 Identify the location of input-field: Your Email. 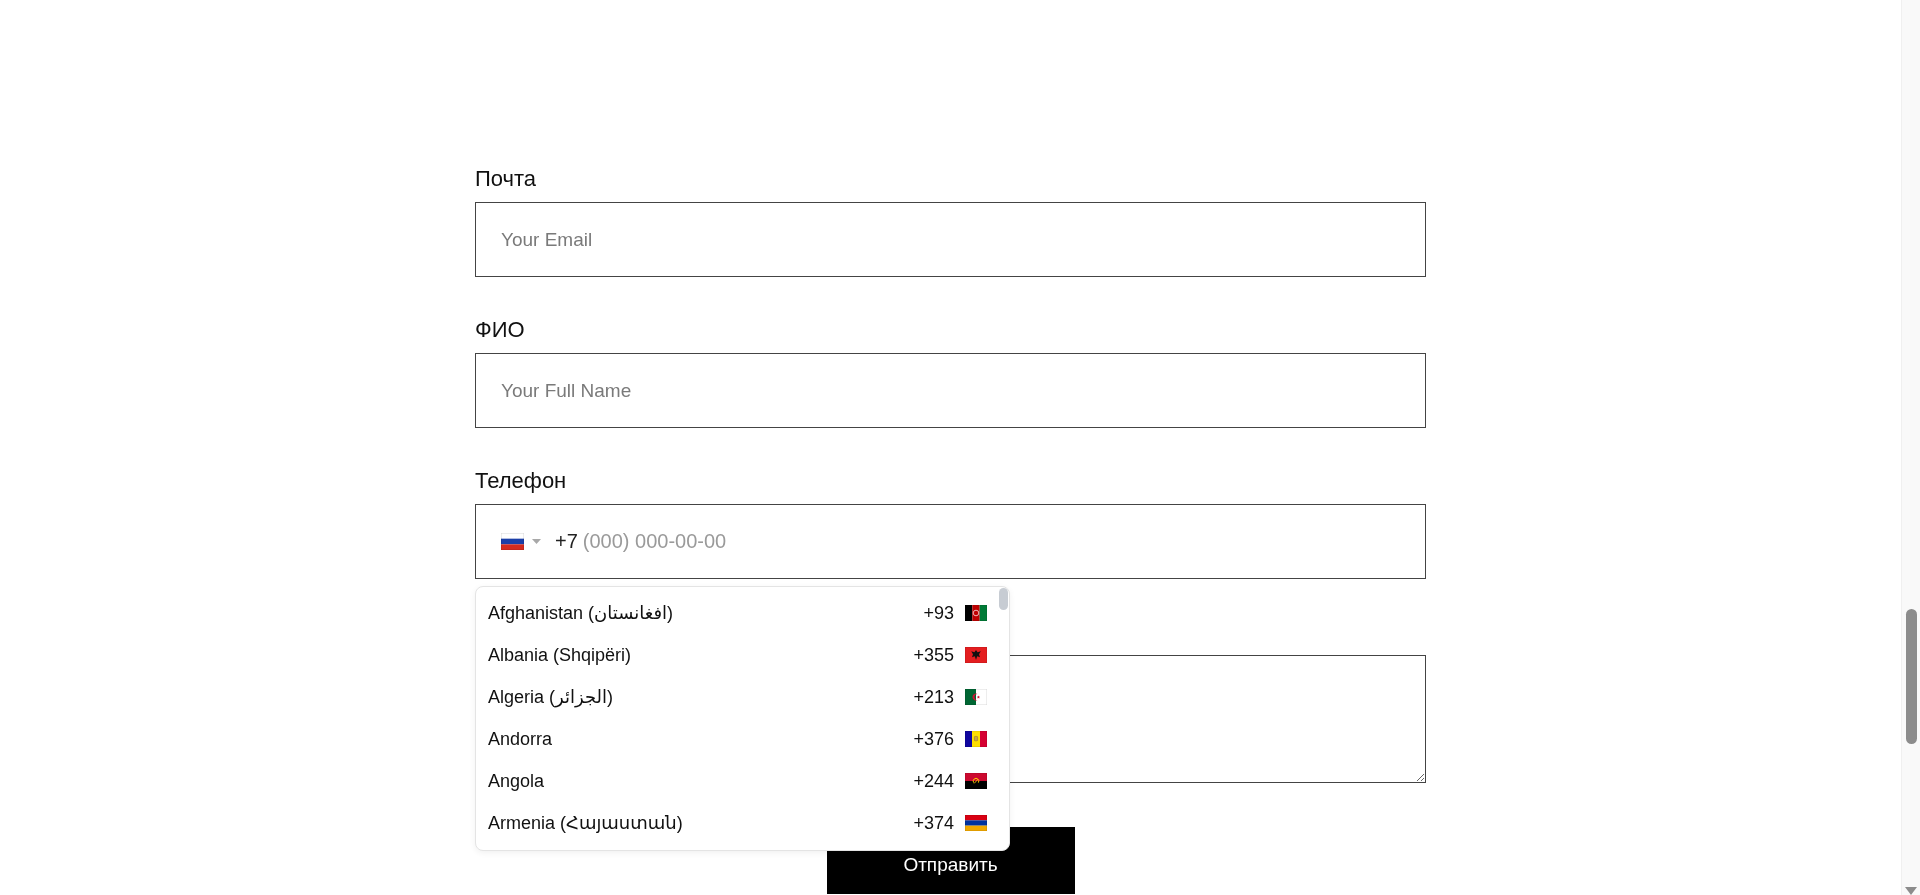
(950, 239).